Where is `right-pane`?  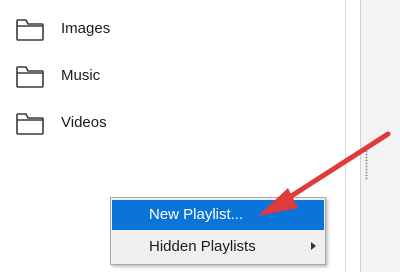
right-pane is located at coordinates (380, 136).